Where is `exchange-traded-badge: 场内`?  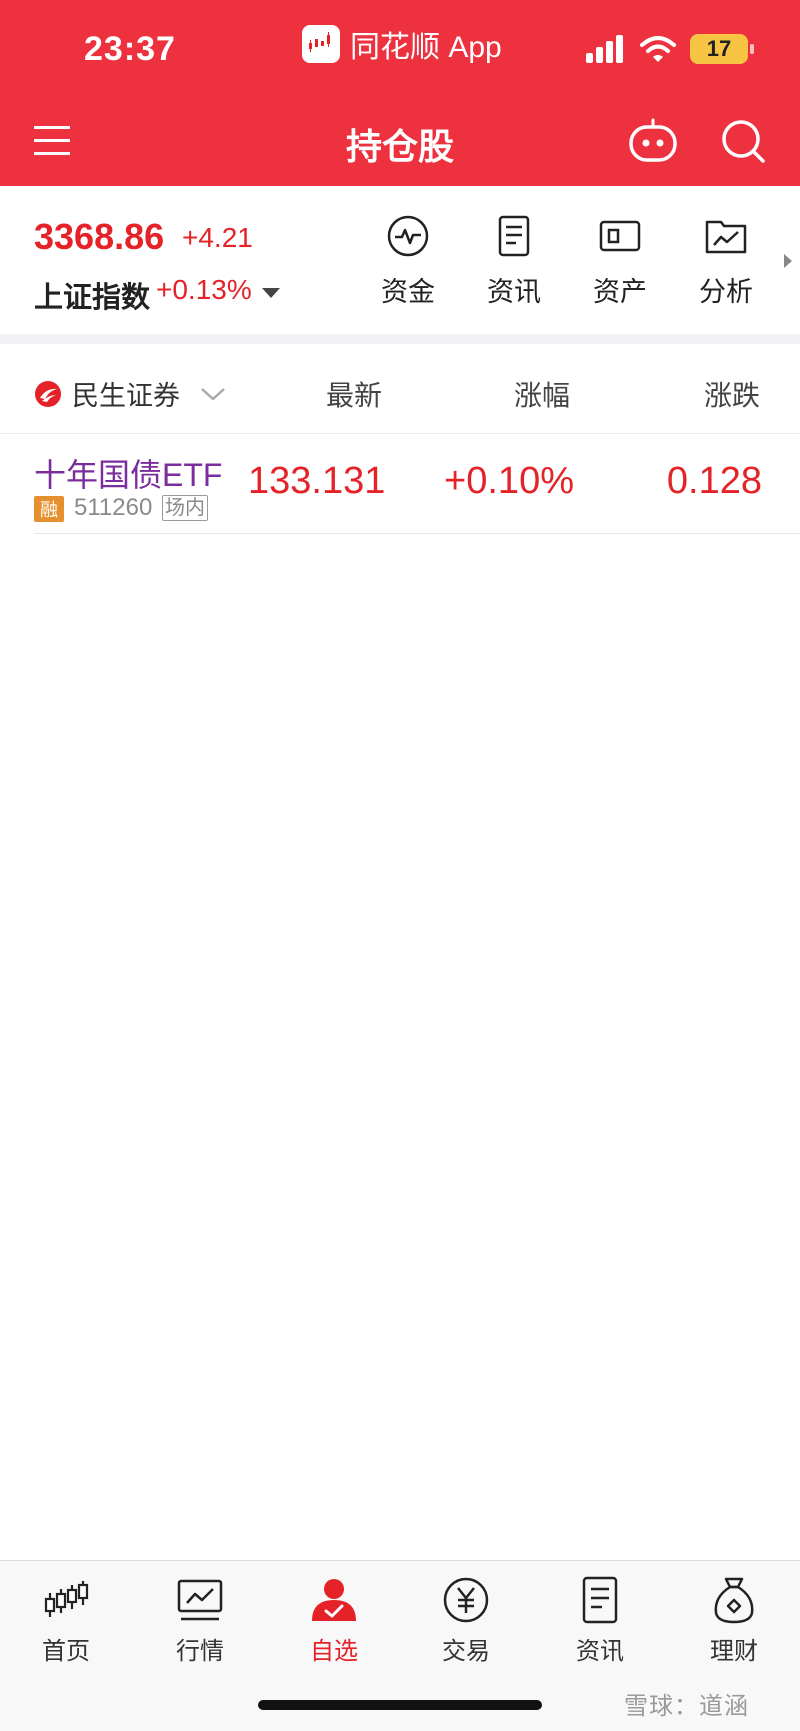
exchange-traded-badge: 场内 is located at coordinates (185, 508).